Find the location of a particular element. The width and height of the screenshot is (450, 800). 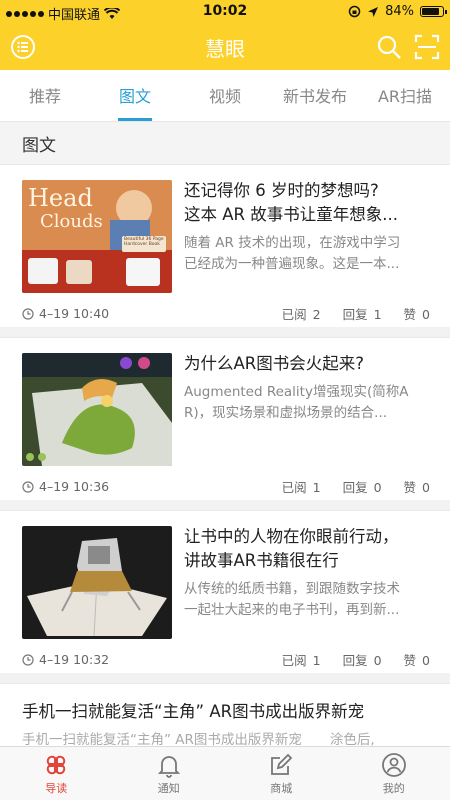

article-meta: 4–19 10:32 已阅 1 回复 0 赞0 is located at coordinates (226, 659).